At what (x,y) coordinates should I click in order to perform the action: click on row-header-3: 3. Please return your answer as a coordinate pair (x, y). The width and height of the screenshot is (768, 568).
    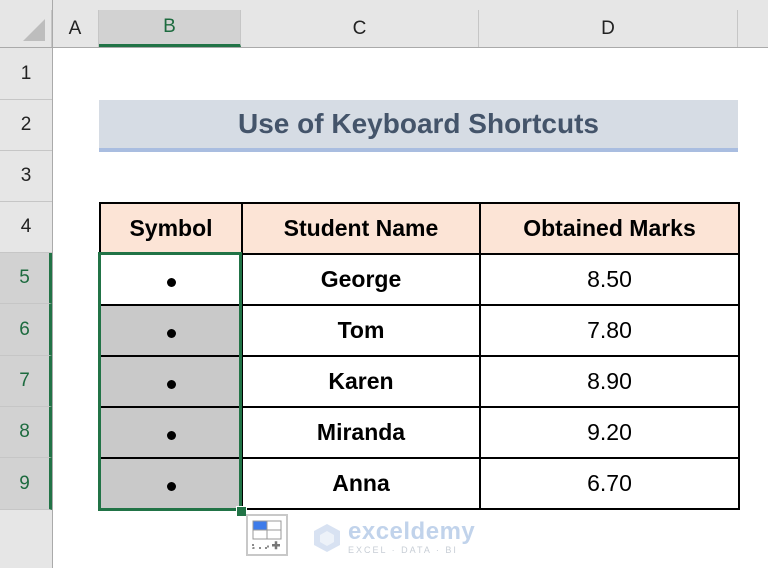
    Looking at the image, I should click on (26, 176).